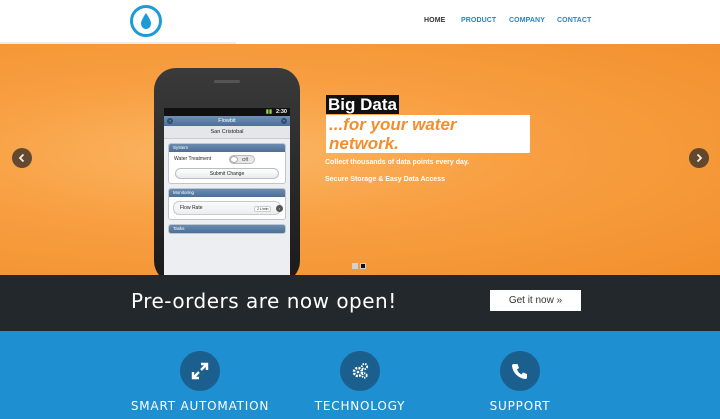 The height and width of the screenshot is (419, 720). I want to click on feature-smart-automation: SMART AUTOMATION, so click(200, 382).